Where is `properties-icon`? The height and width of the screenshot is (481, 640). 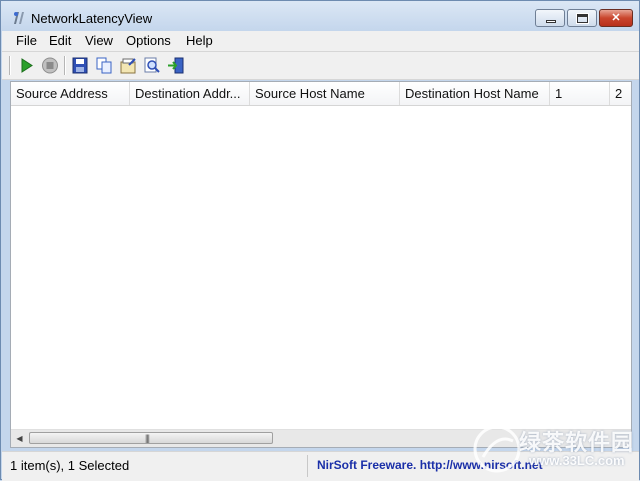 properties-icon is located at coordinates (128, 65).